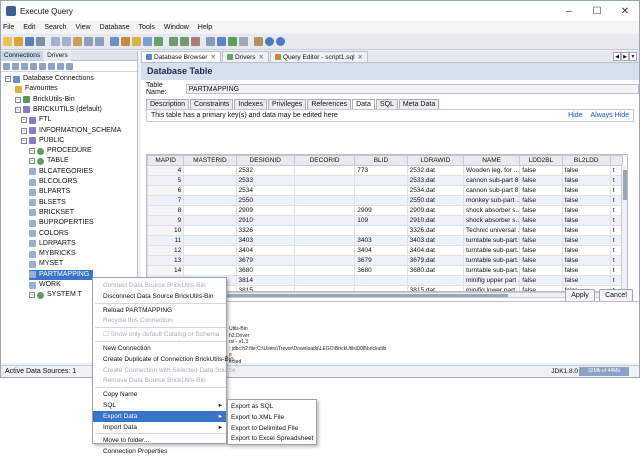 The image size is (640, 457). What do you see at coordinates (184, 41) in the screenshot?
I see `export-icon` at bounding box center [184, 41].